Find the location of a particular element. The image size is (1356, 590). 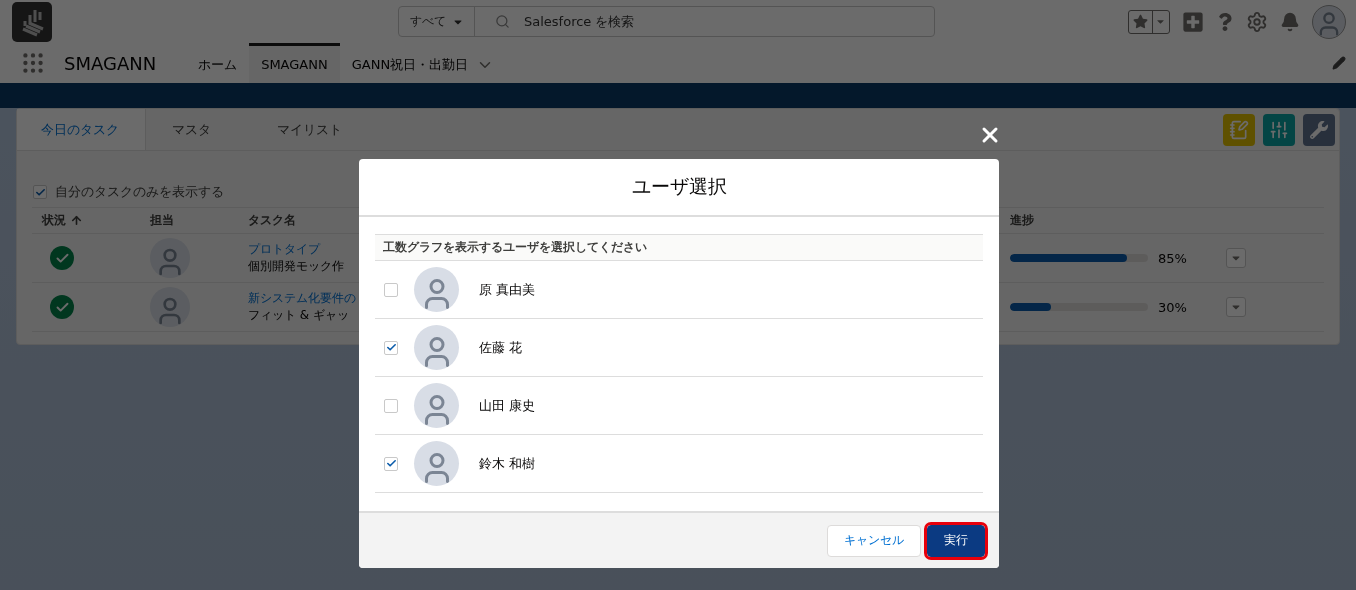

search-field: すべて Salesforce を検索 is located at coordinates (666, 21).